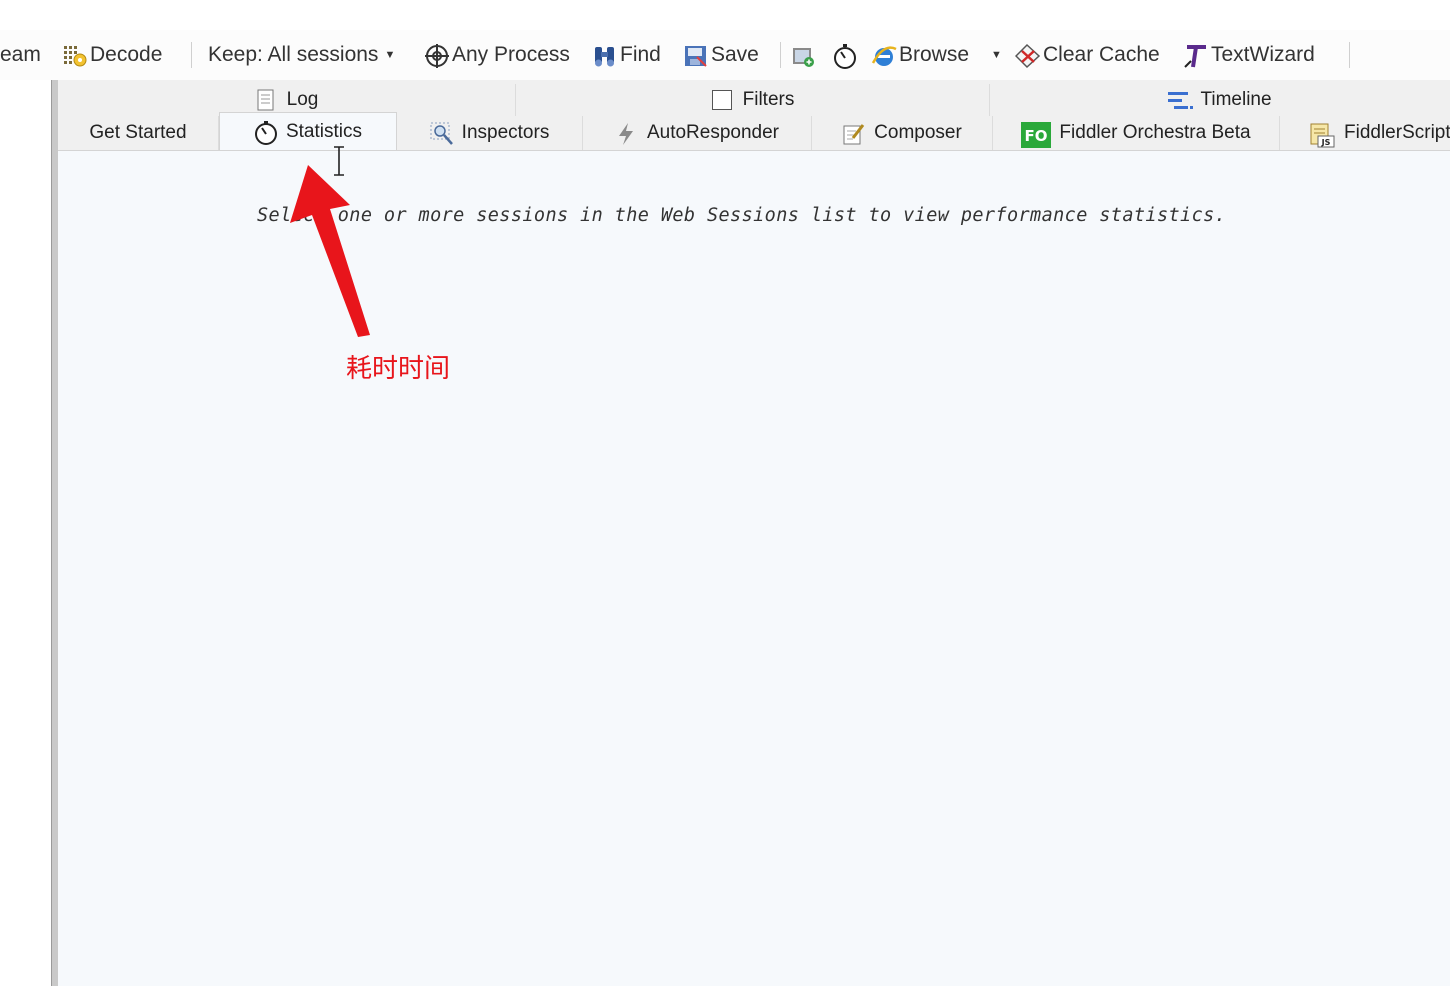 The image size is (1450, 986). What do you see at coordinates (640, 54) in the screenshot?
I see `find-label: Find` at bounding box center [640, 54].